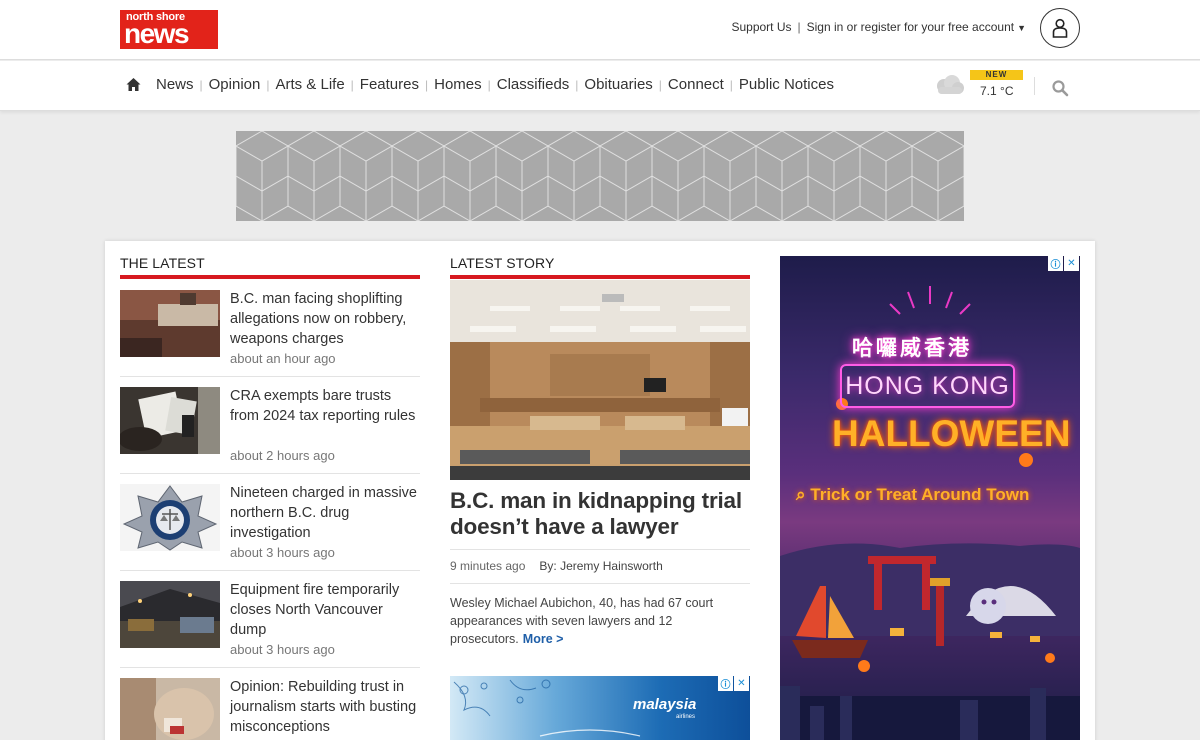 Image resolution: width=1200 pixels, height=740 pixels. What do you see at coordinates (618, 84) in the screenshot?
I see `nav-obituaries: Obituaries` at bounding box center [618, 84].